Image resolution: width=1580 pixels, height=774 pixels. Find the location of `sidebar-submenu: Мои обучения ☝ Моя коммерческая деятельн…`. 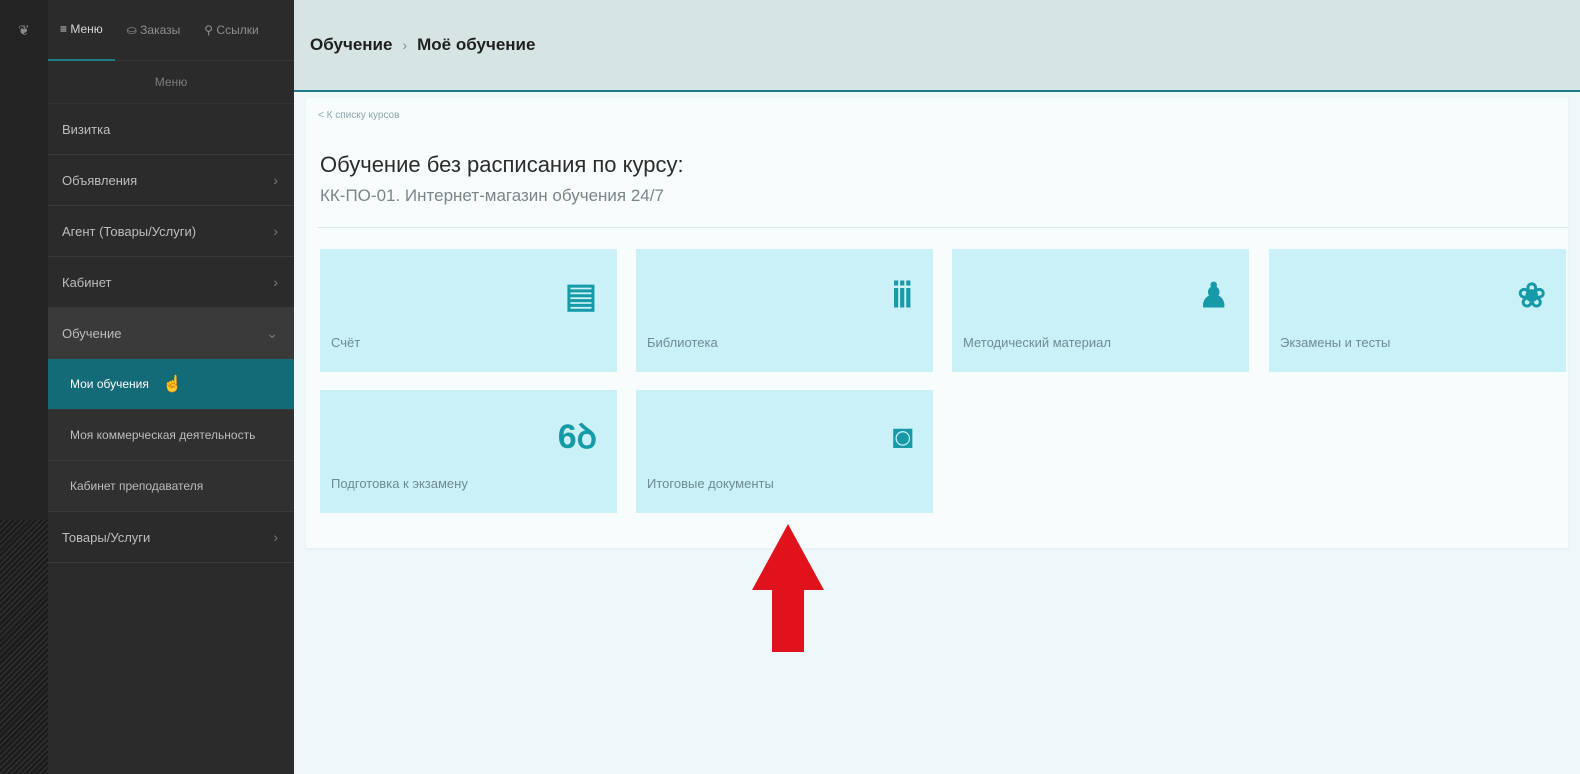

sidebar-submenu: Мои обучения ☝ Моя коммерческая деятельн… is located at coordinates (171, 435).